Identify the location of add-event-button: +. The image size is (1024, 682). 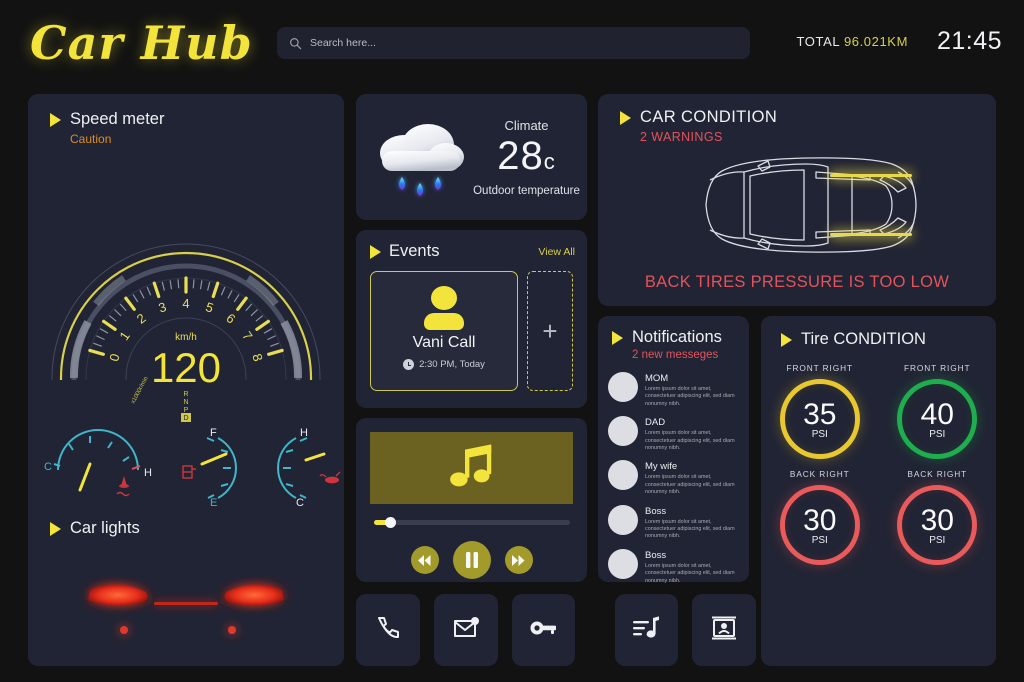
(550, 331).